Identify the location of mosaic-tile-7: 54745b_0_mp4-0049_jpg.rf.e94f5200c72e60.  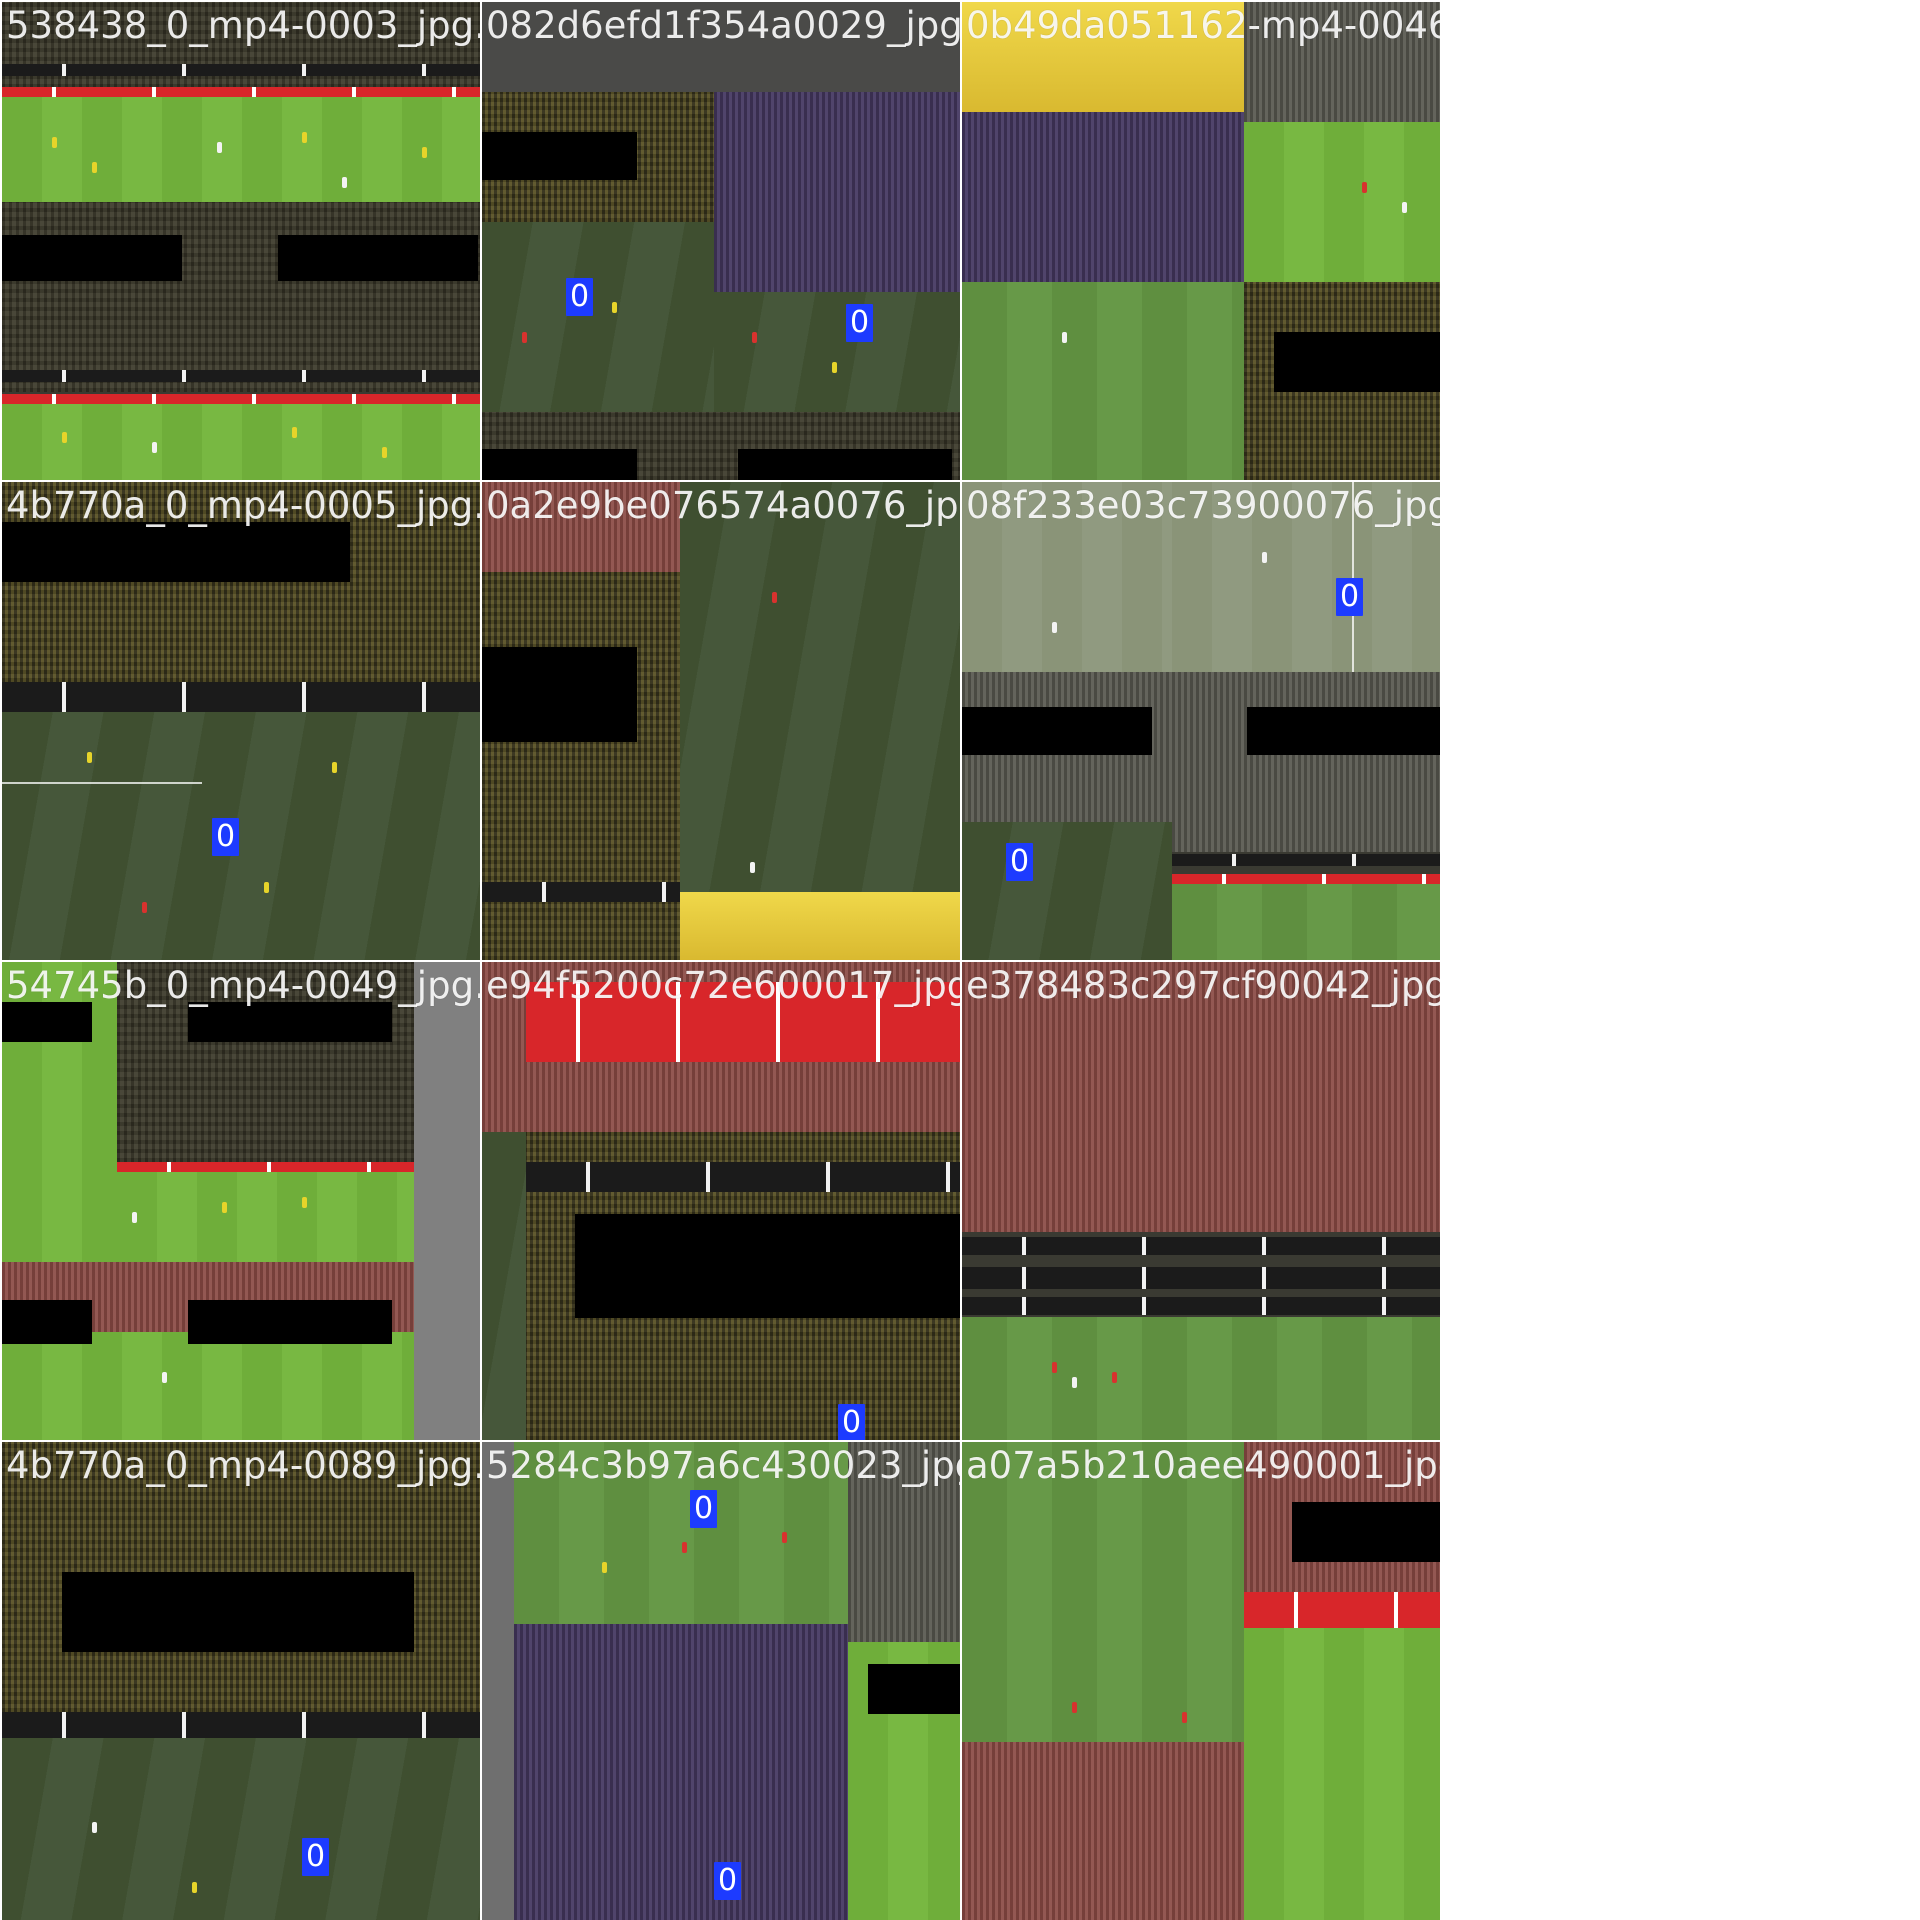
(241, 1201).